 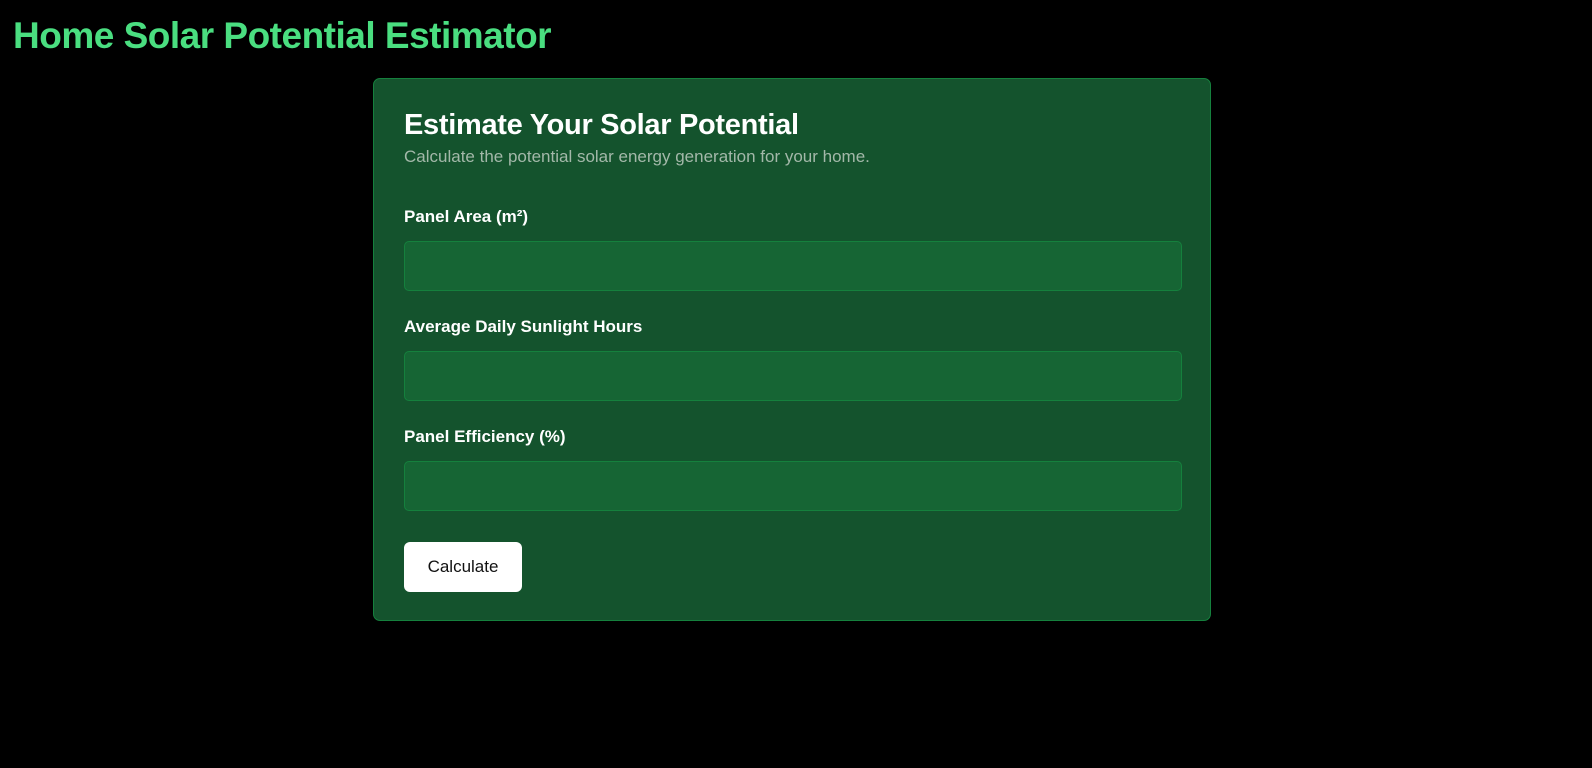 What do you see at coordinates (523, 326) in the screenshot?
I see `sunlight-hours-label: Average Daily Sunlight Hours` at bounding box center [523, 326].